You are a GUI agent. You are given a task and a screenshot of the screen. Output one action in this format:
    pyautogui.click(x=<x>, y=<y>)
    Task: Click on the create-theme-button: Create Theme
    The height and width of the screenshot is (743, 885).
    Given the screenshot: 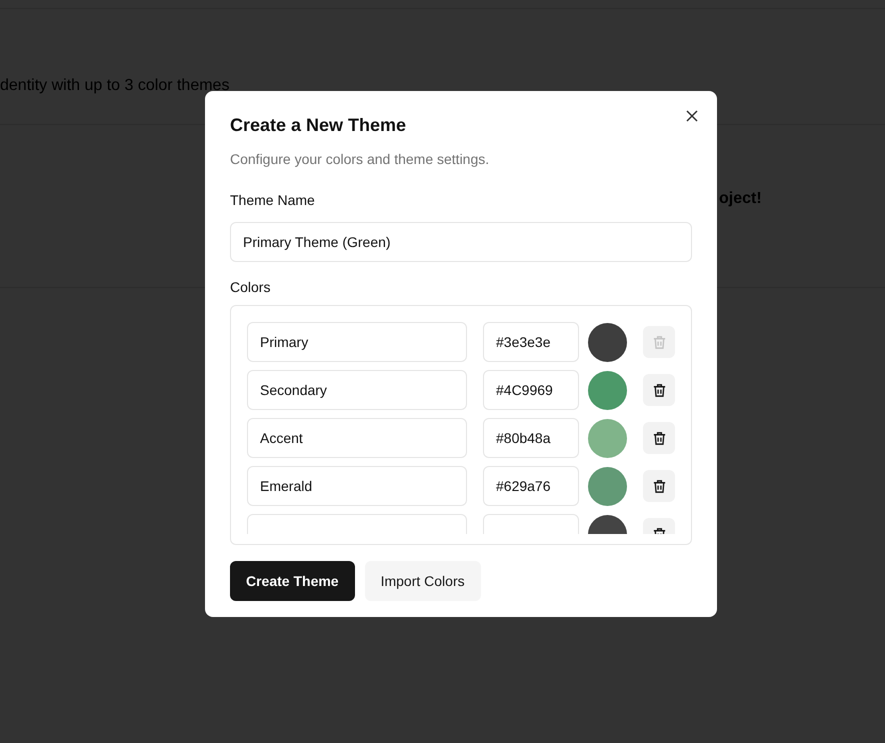 What is the action you would take?
    pyautogui.click(x=292, y=581)
    